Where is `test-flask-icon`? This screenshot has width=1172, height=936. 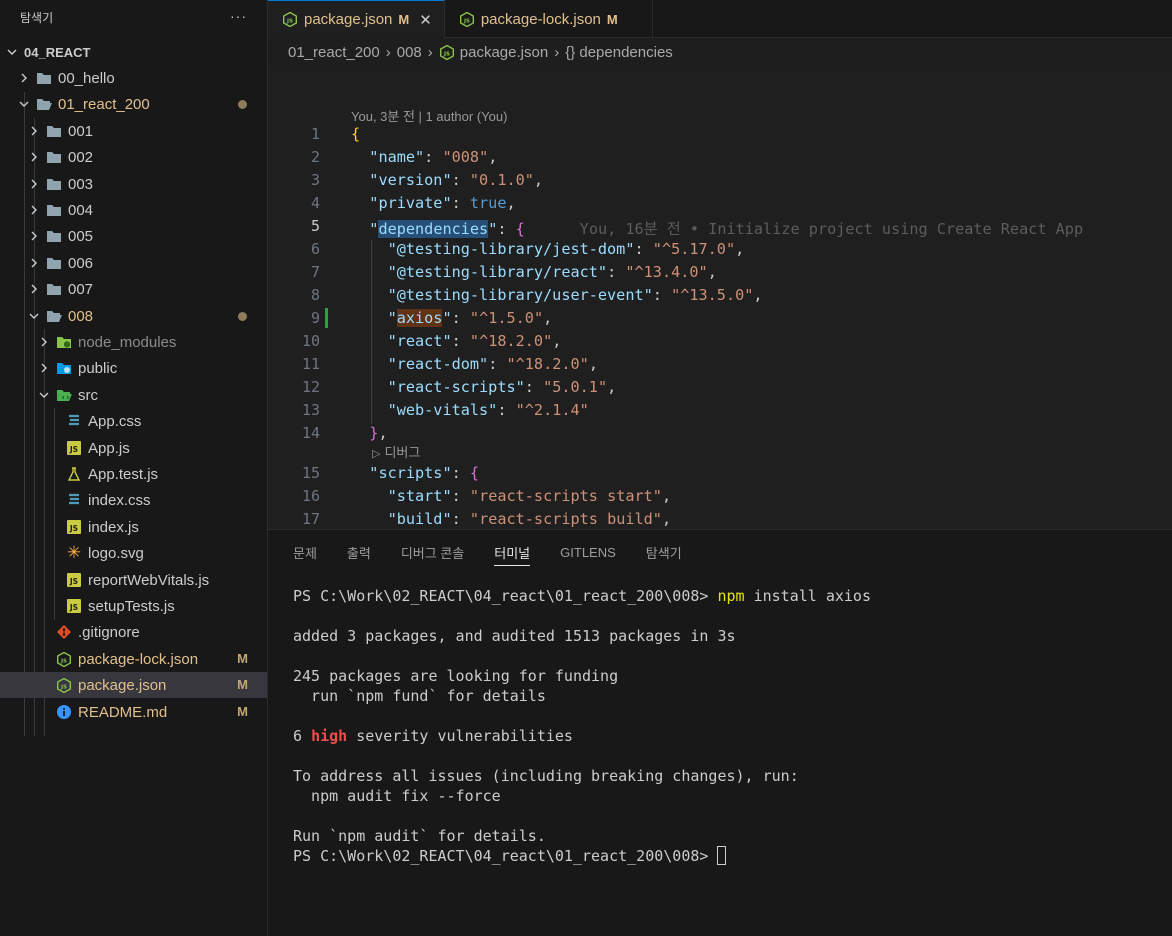 test-flask-icon is located at coordinates (74, 474).